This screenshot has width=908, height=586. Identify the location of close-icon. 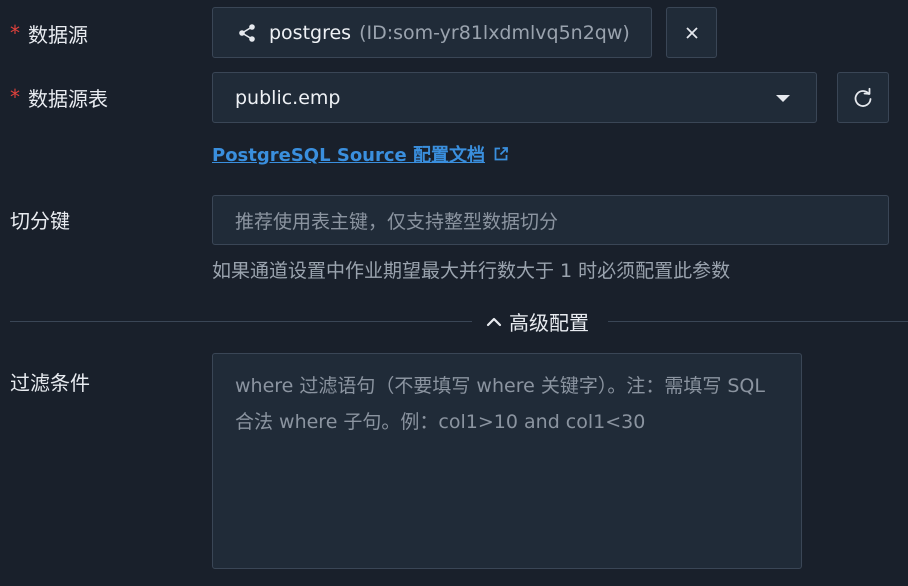
(692, 33).